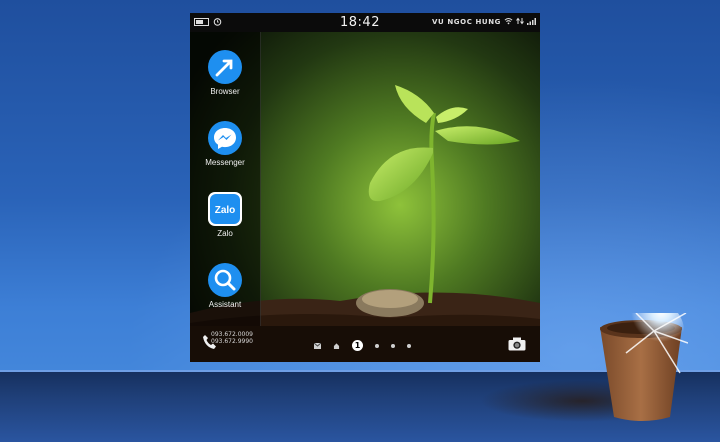 The width and height of the screenshot is (720, 442). What do you see at coordinates (225, 138) in the screenshot?
I see `messenger-icon` at bounding box center [225, 138].